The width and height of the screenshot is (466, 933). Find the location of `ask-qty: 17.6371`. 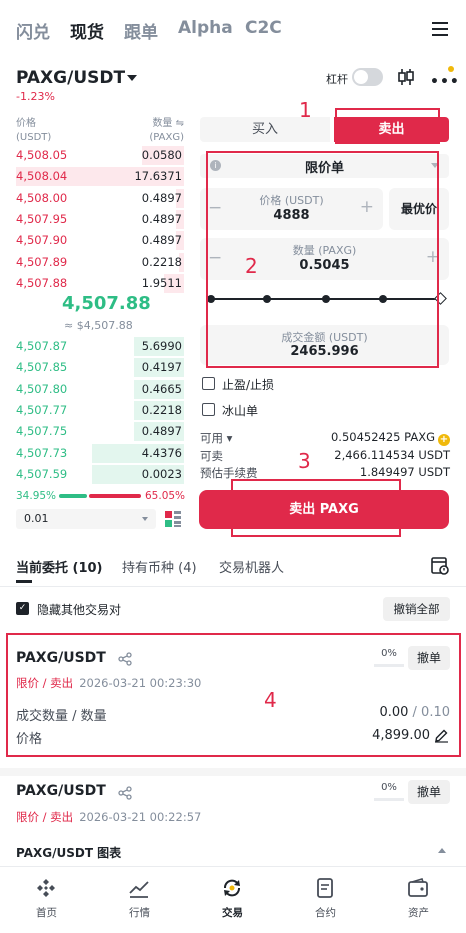

ask-qty: 17.6371 is located at coordinates (158, 176).